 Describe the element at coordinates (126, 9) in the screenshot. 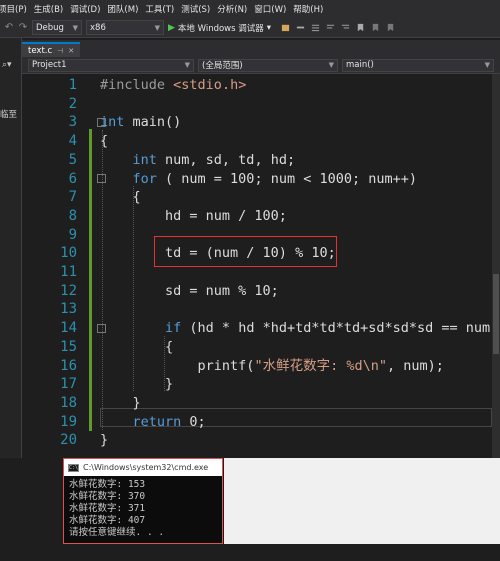

I see `menu-item: 团队(M)` at that location.